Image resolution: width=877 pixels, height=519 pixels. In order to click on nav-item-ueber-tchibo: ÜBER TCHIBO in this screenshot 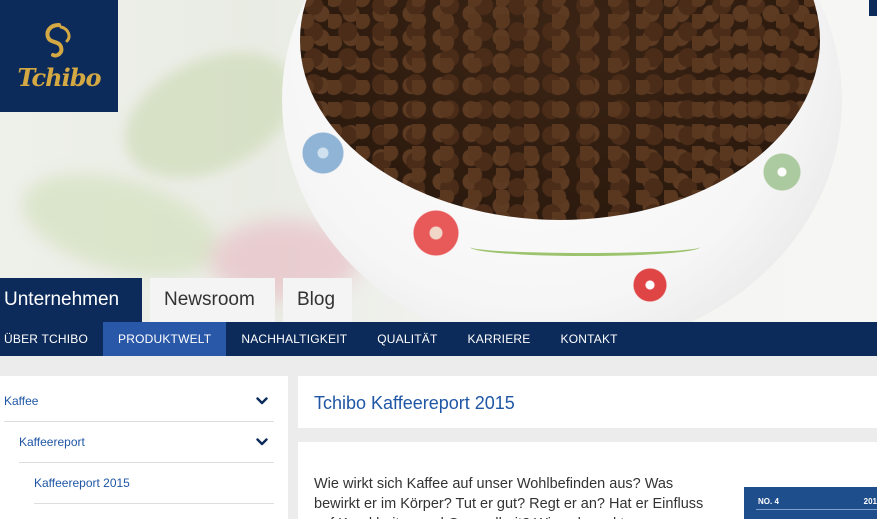, I will do `click(51, 339)`.